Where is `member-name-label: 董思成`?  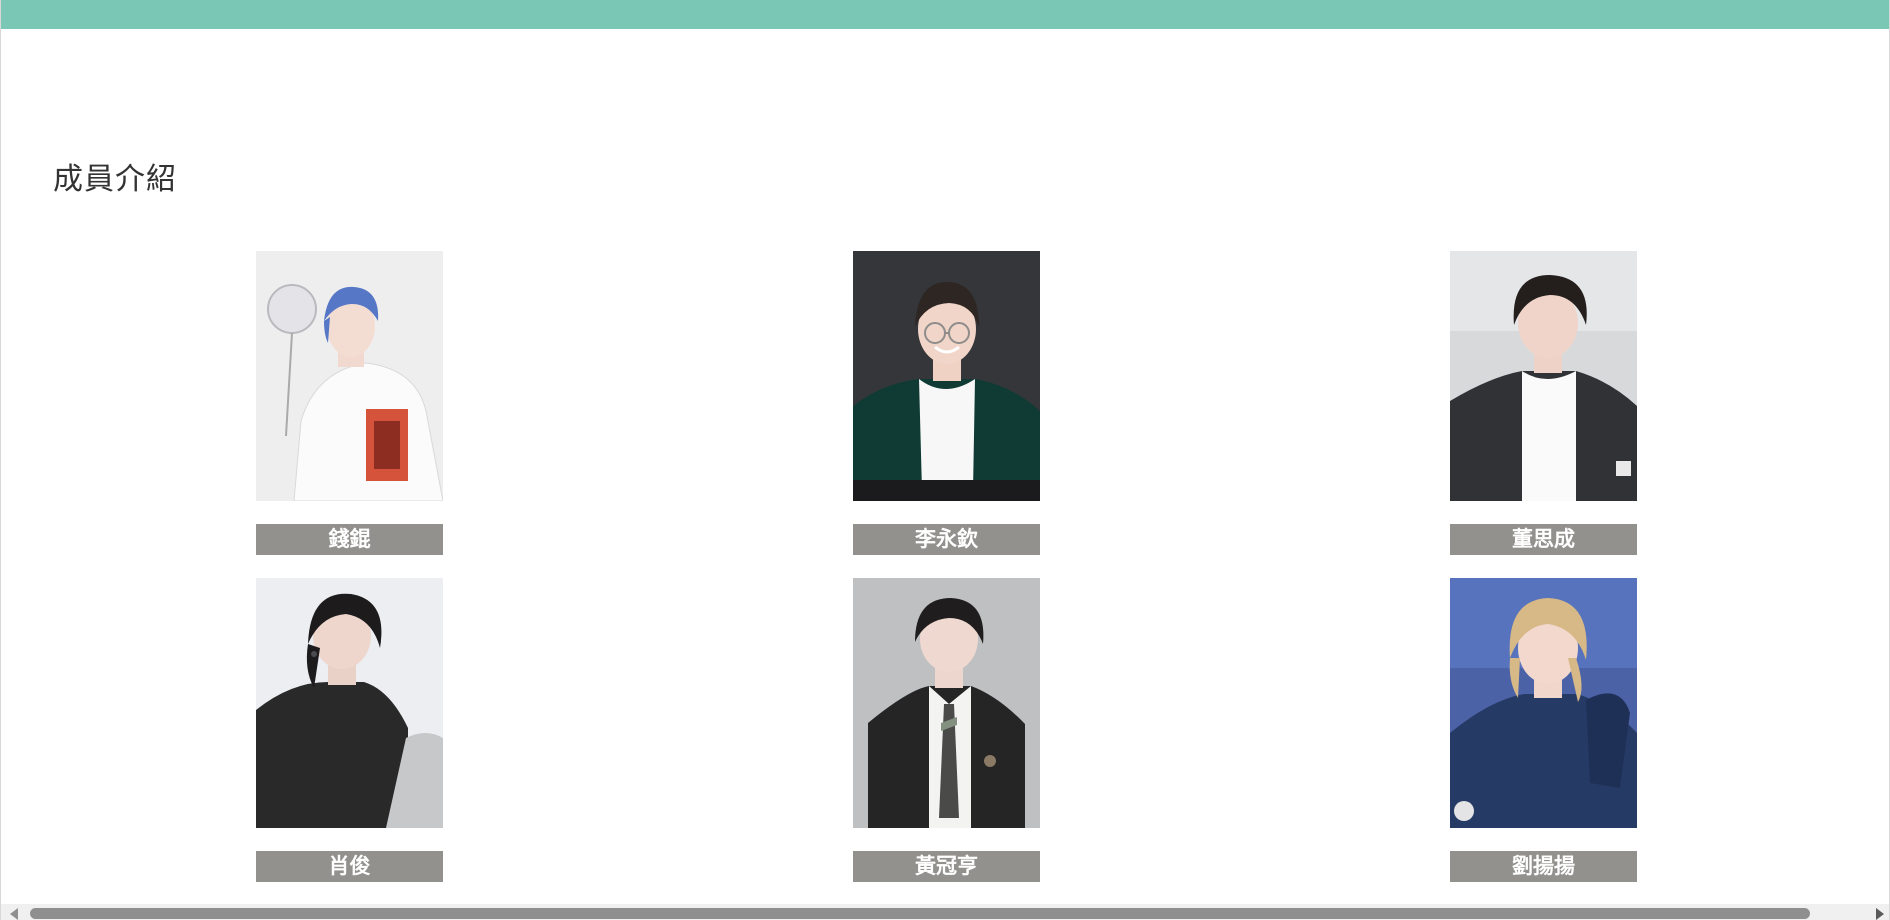 member-name-label: 董思成 is located at coordinates (1543, 539).